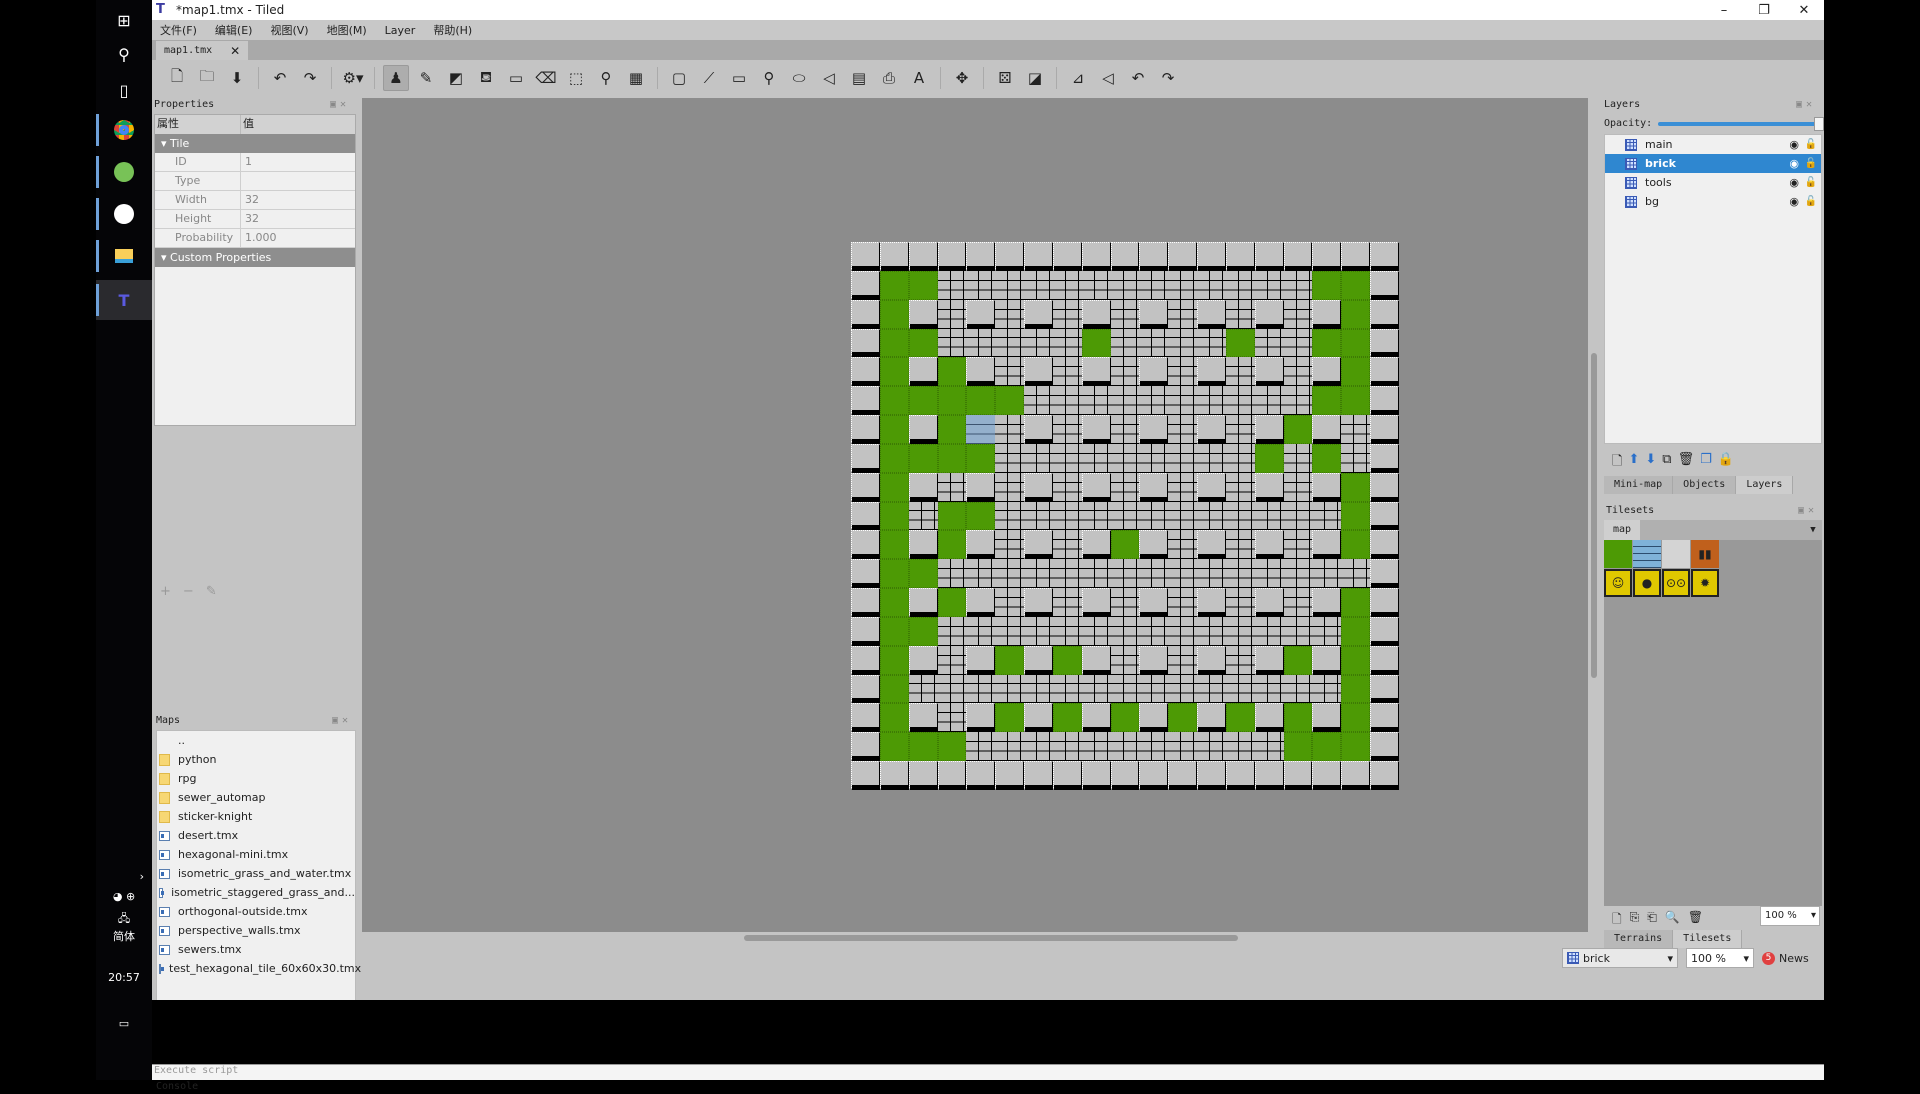  I want to click on select-same-tile-button: ▦, so click(636, 78).